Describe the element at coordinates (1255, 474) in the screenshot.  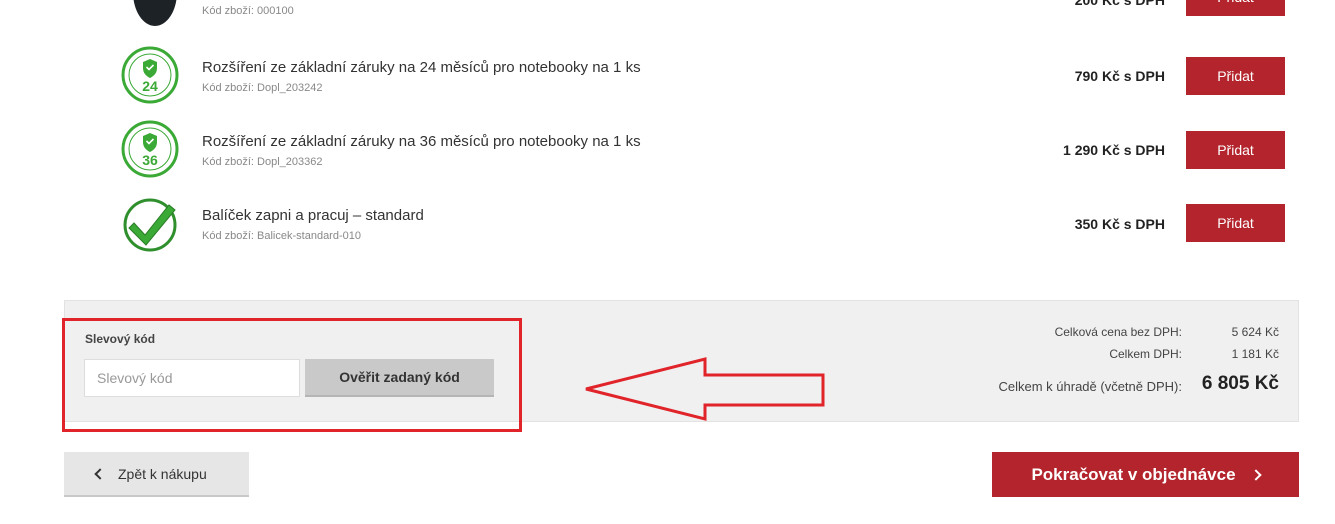
I see `chevron-right-icon` at that location.